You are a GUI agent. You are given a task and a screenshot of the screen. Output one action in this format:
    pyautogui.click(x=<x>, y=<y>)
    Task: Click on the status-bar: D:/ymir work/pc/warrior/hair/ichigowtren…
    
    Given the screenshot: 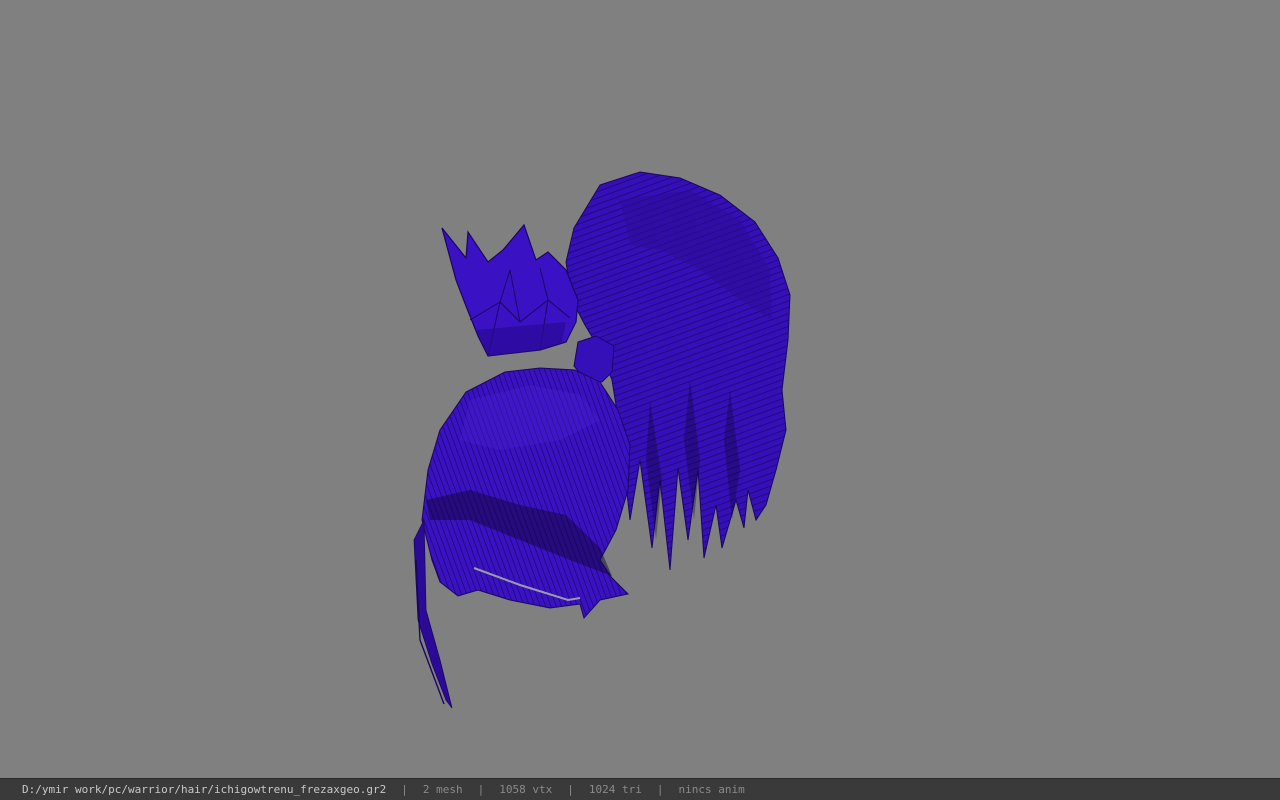 What is the action you would take?
    pyautogui.click(x=640, y=789)
    